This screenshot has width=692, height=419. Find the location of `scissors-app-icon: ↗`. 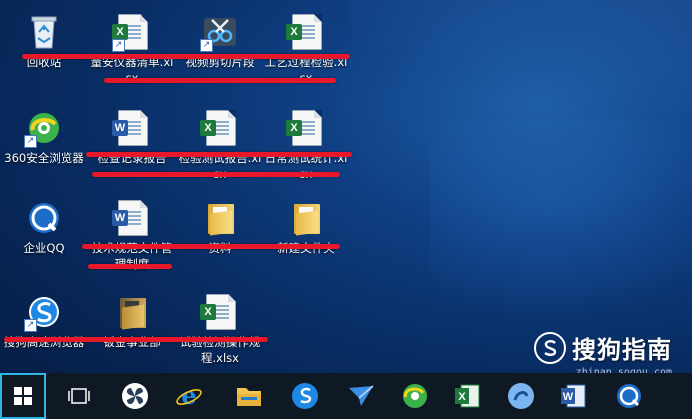

scissors-app-icon: ↗ is located at coordinates (220, 32).